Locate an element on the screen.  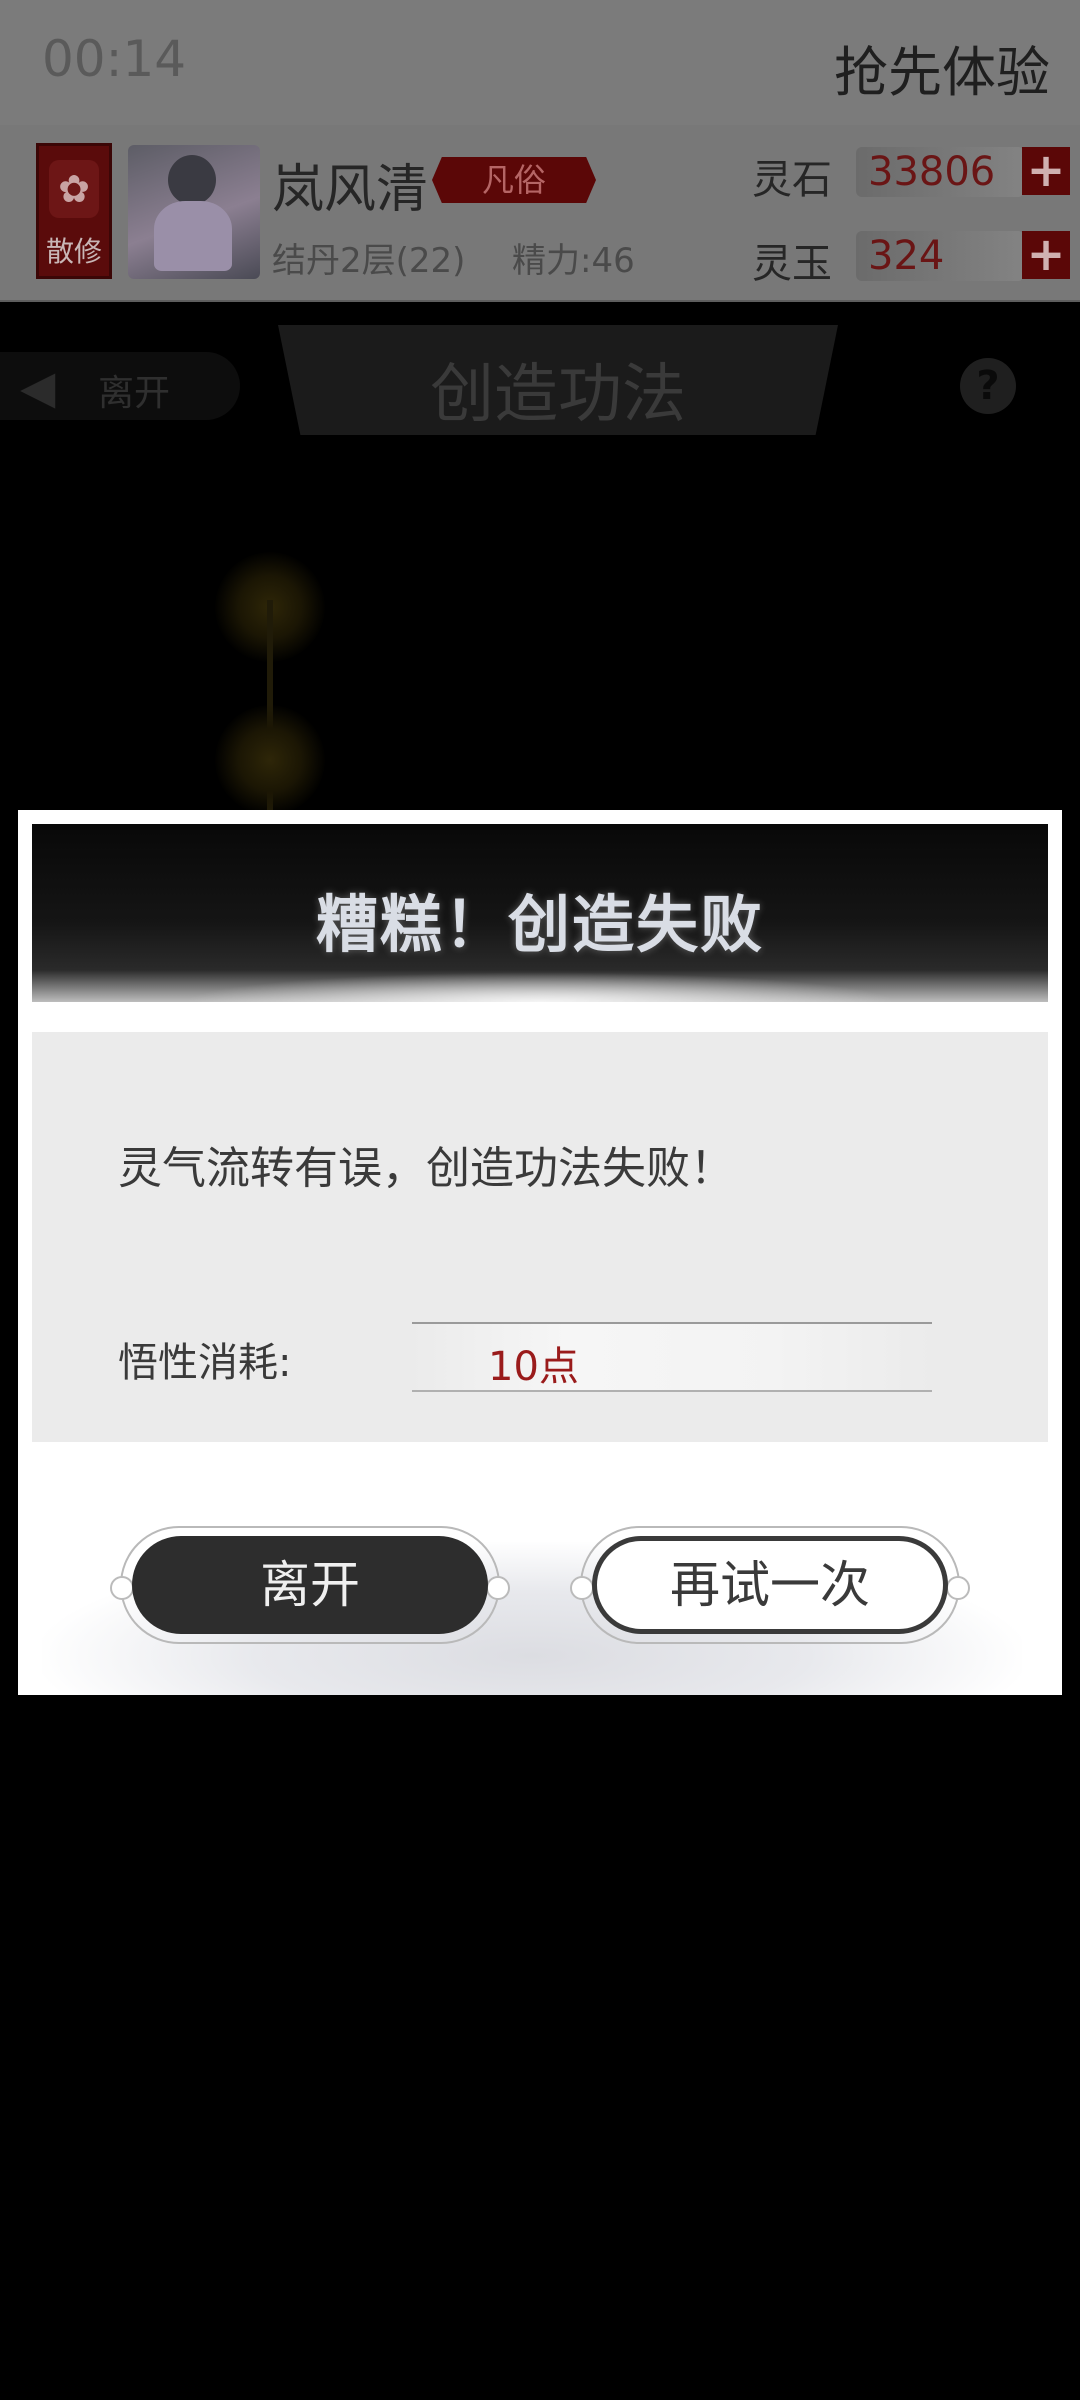
help-icon: ? is located at coordinates (988, 386).